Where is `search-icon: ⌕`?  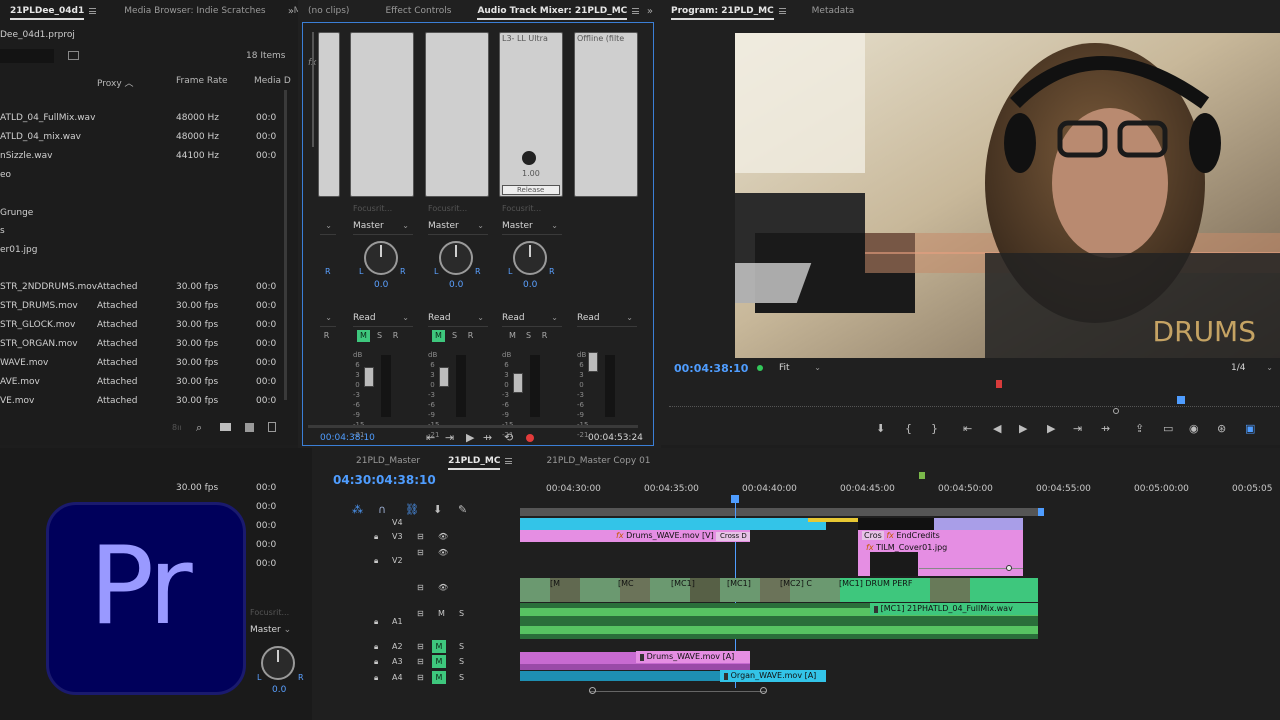 search-icon: ⌕ is located at coordinates (199, 428).